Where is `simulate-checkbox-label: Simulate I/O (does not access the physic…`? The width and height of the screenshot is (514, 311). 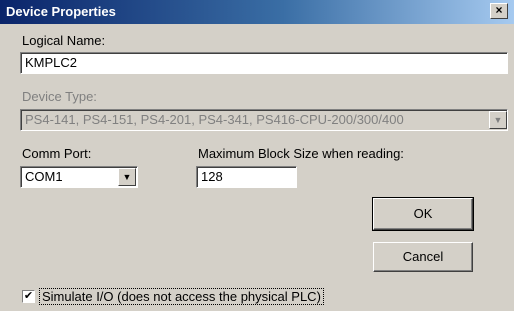
simulate-checkbox-label: Simulate I/O (does not access the physic… is located at coordinates (181, 296).